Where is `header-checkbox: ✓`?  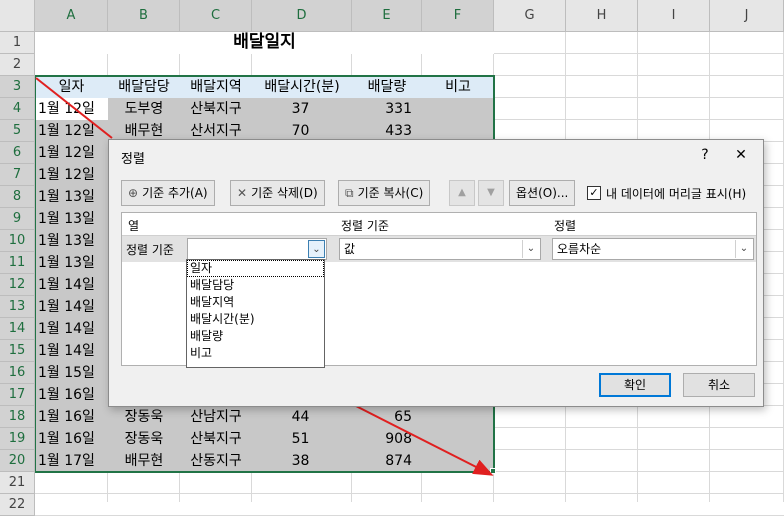 header-checkbox: ✓ is located at coordinates (594, 193).